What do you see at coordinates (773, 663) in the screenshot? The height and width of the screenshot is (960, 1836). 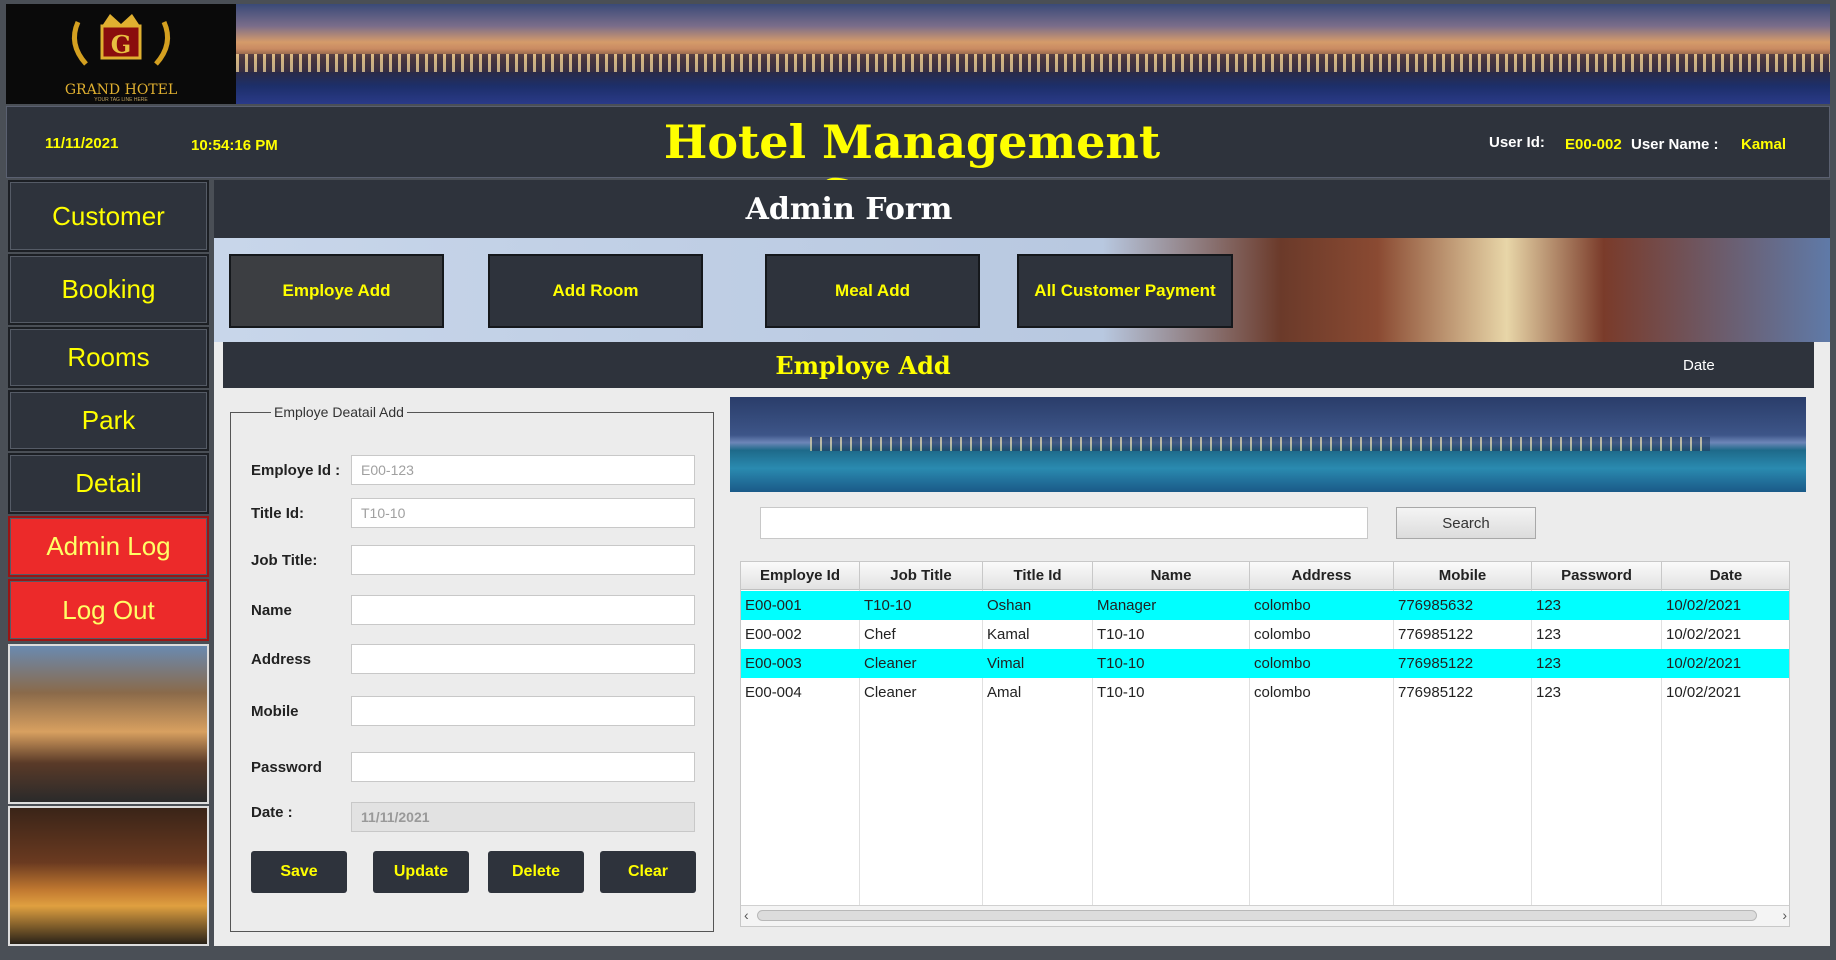 I see `table-cell: E00-003` at bounding box center [773, 663].